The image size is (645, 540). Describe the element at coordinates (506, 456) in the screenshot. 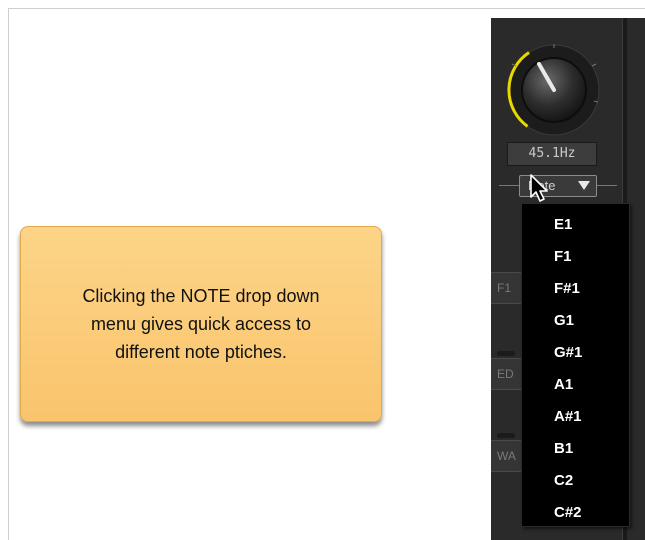

I see `side-slot-label: WA` at that location.